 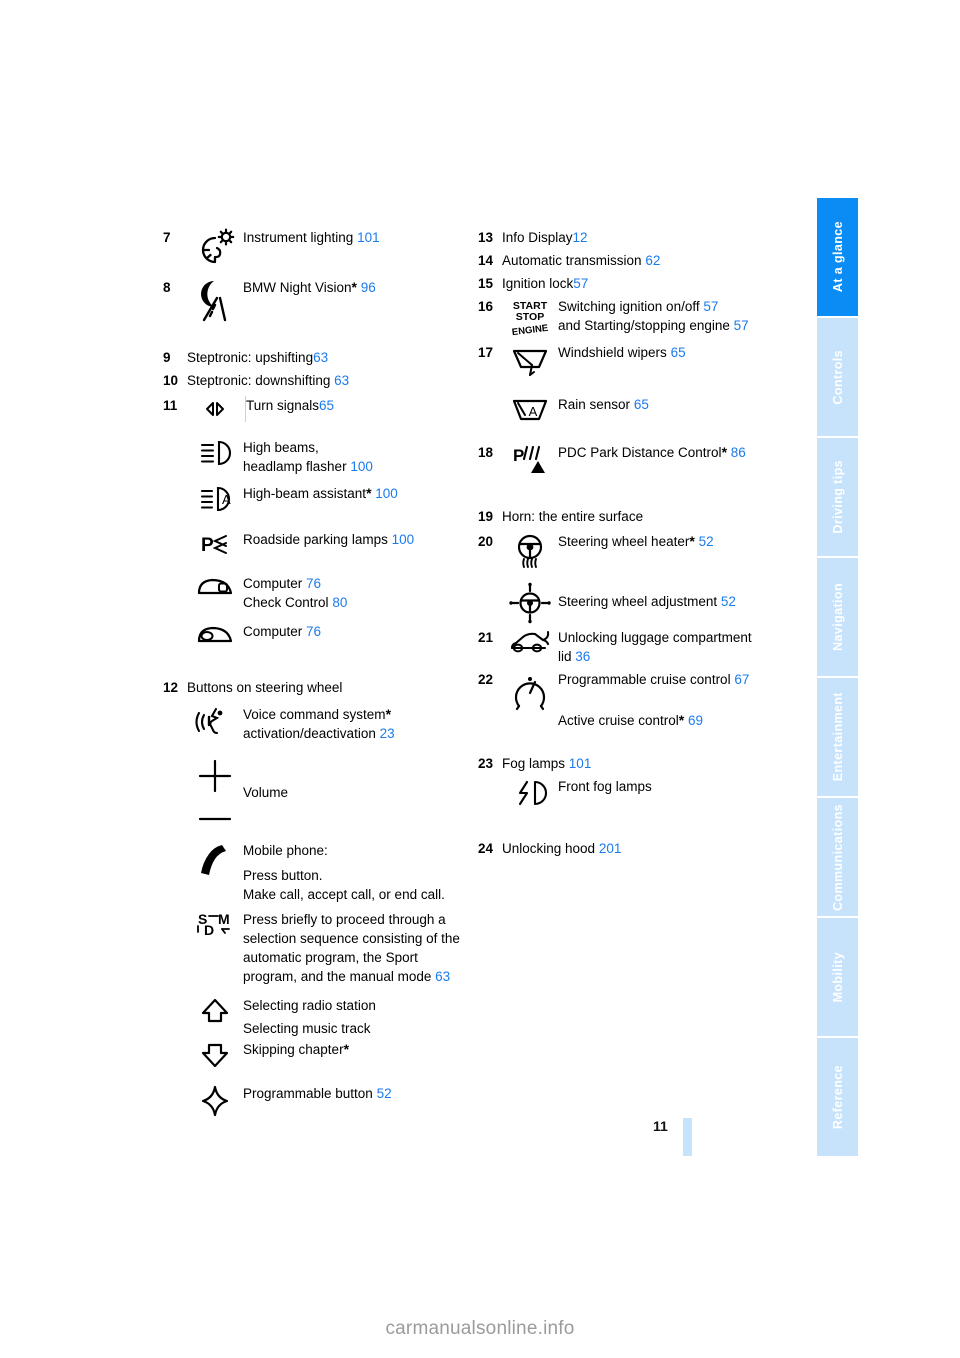 What do you see at coordinates (837, 977) in the screenshot?
I see `tab-mobility: Mobility` at bounding box center [837, 977].